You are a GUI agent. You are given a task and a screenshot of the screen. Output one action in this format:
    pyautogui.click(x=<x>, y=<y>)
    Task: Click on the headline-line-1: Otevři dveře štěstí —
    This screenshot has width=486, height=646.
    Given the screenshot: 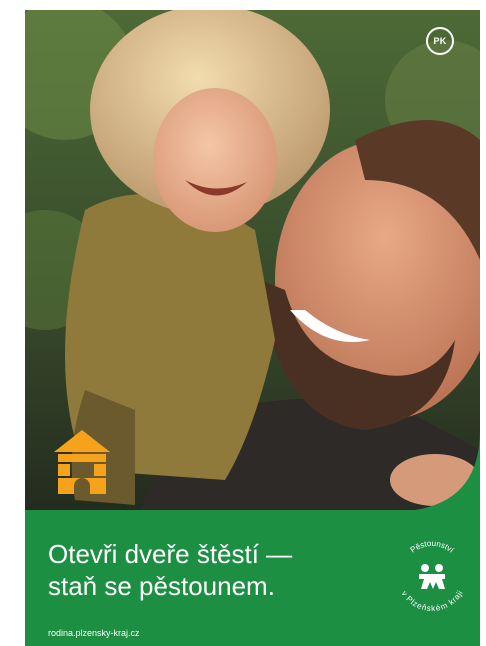 What is the action you would take?
    pyautogui.click(x=170, y=554)
    